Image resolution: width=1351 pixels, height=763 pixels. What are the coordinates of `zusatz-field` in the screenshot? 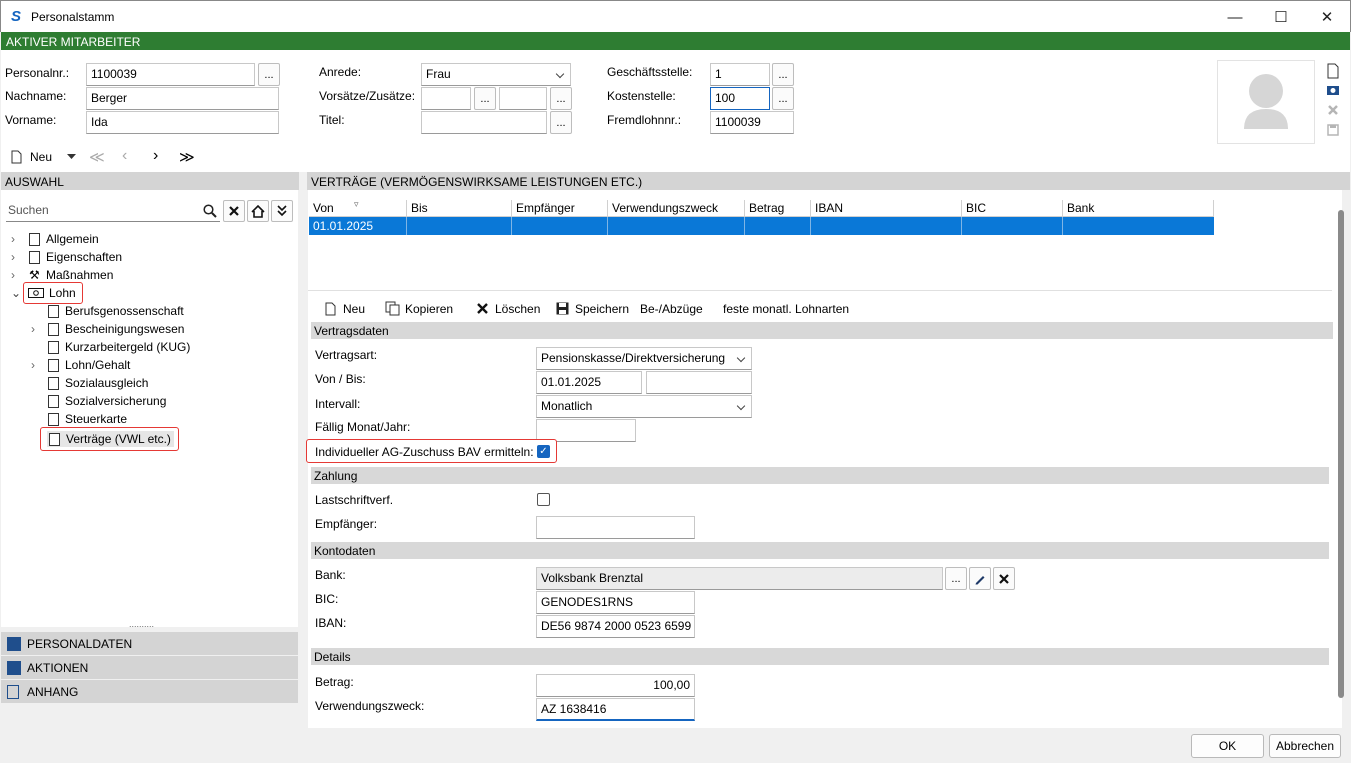 It's located at (523, 98).